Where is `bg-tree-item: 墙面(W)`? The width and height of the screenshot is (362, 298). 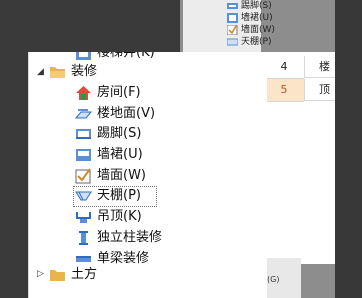 bg-tree-item: 墙面(W) is located at coordinates (251, 30).